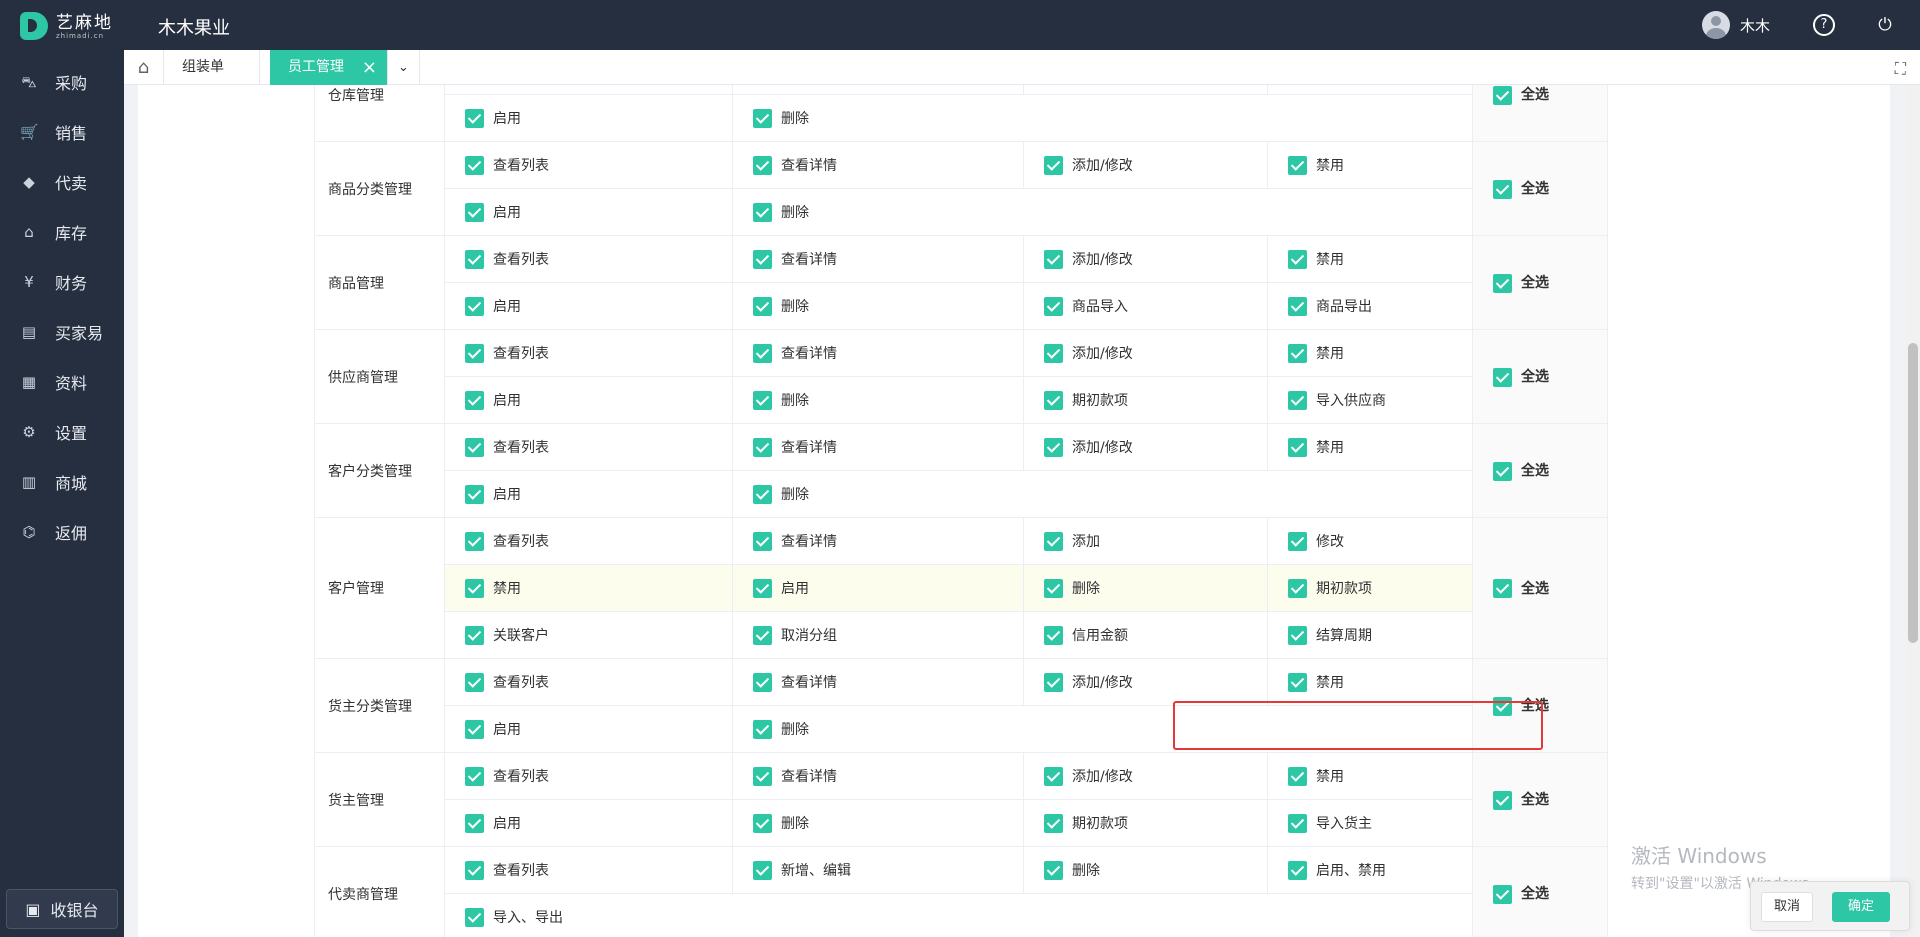 The height and width of the screenshot is (937, 1920). What do you see at coordinates (1370, 635) in the screenshot?
I see `permission-item: 结算周期` at bounding box center [1370, 635].